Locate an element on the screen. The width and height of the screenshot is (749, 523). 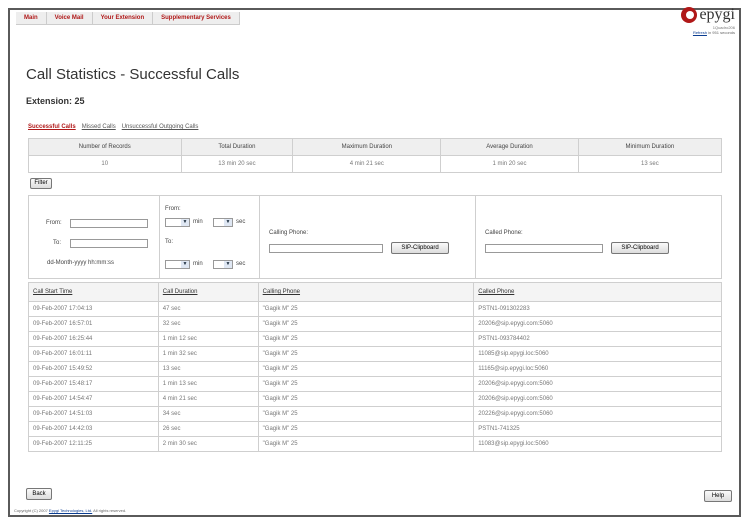
tab-missed-calls: Missed Calls is located at coordinates (99, 127).